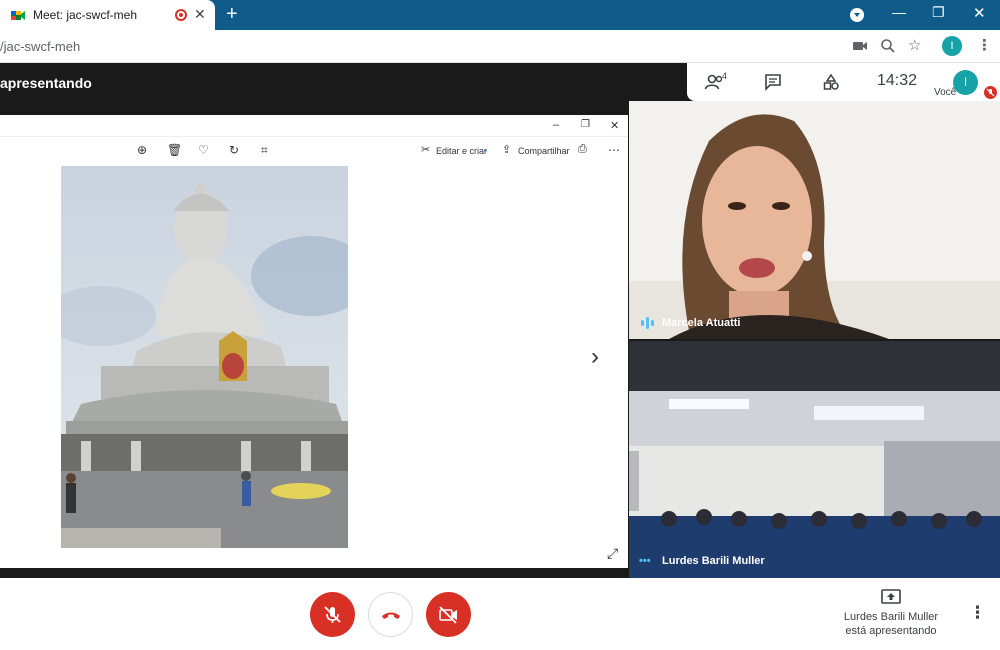 The height and width of the screenshot is (650, 1000). I want to click on edit-create-icon: ✂, so click(425, 149).